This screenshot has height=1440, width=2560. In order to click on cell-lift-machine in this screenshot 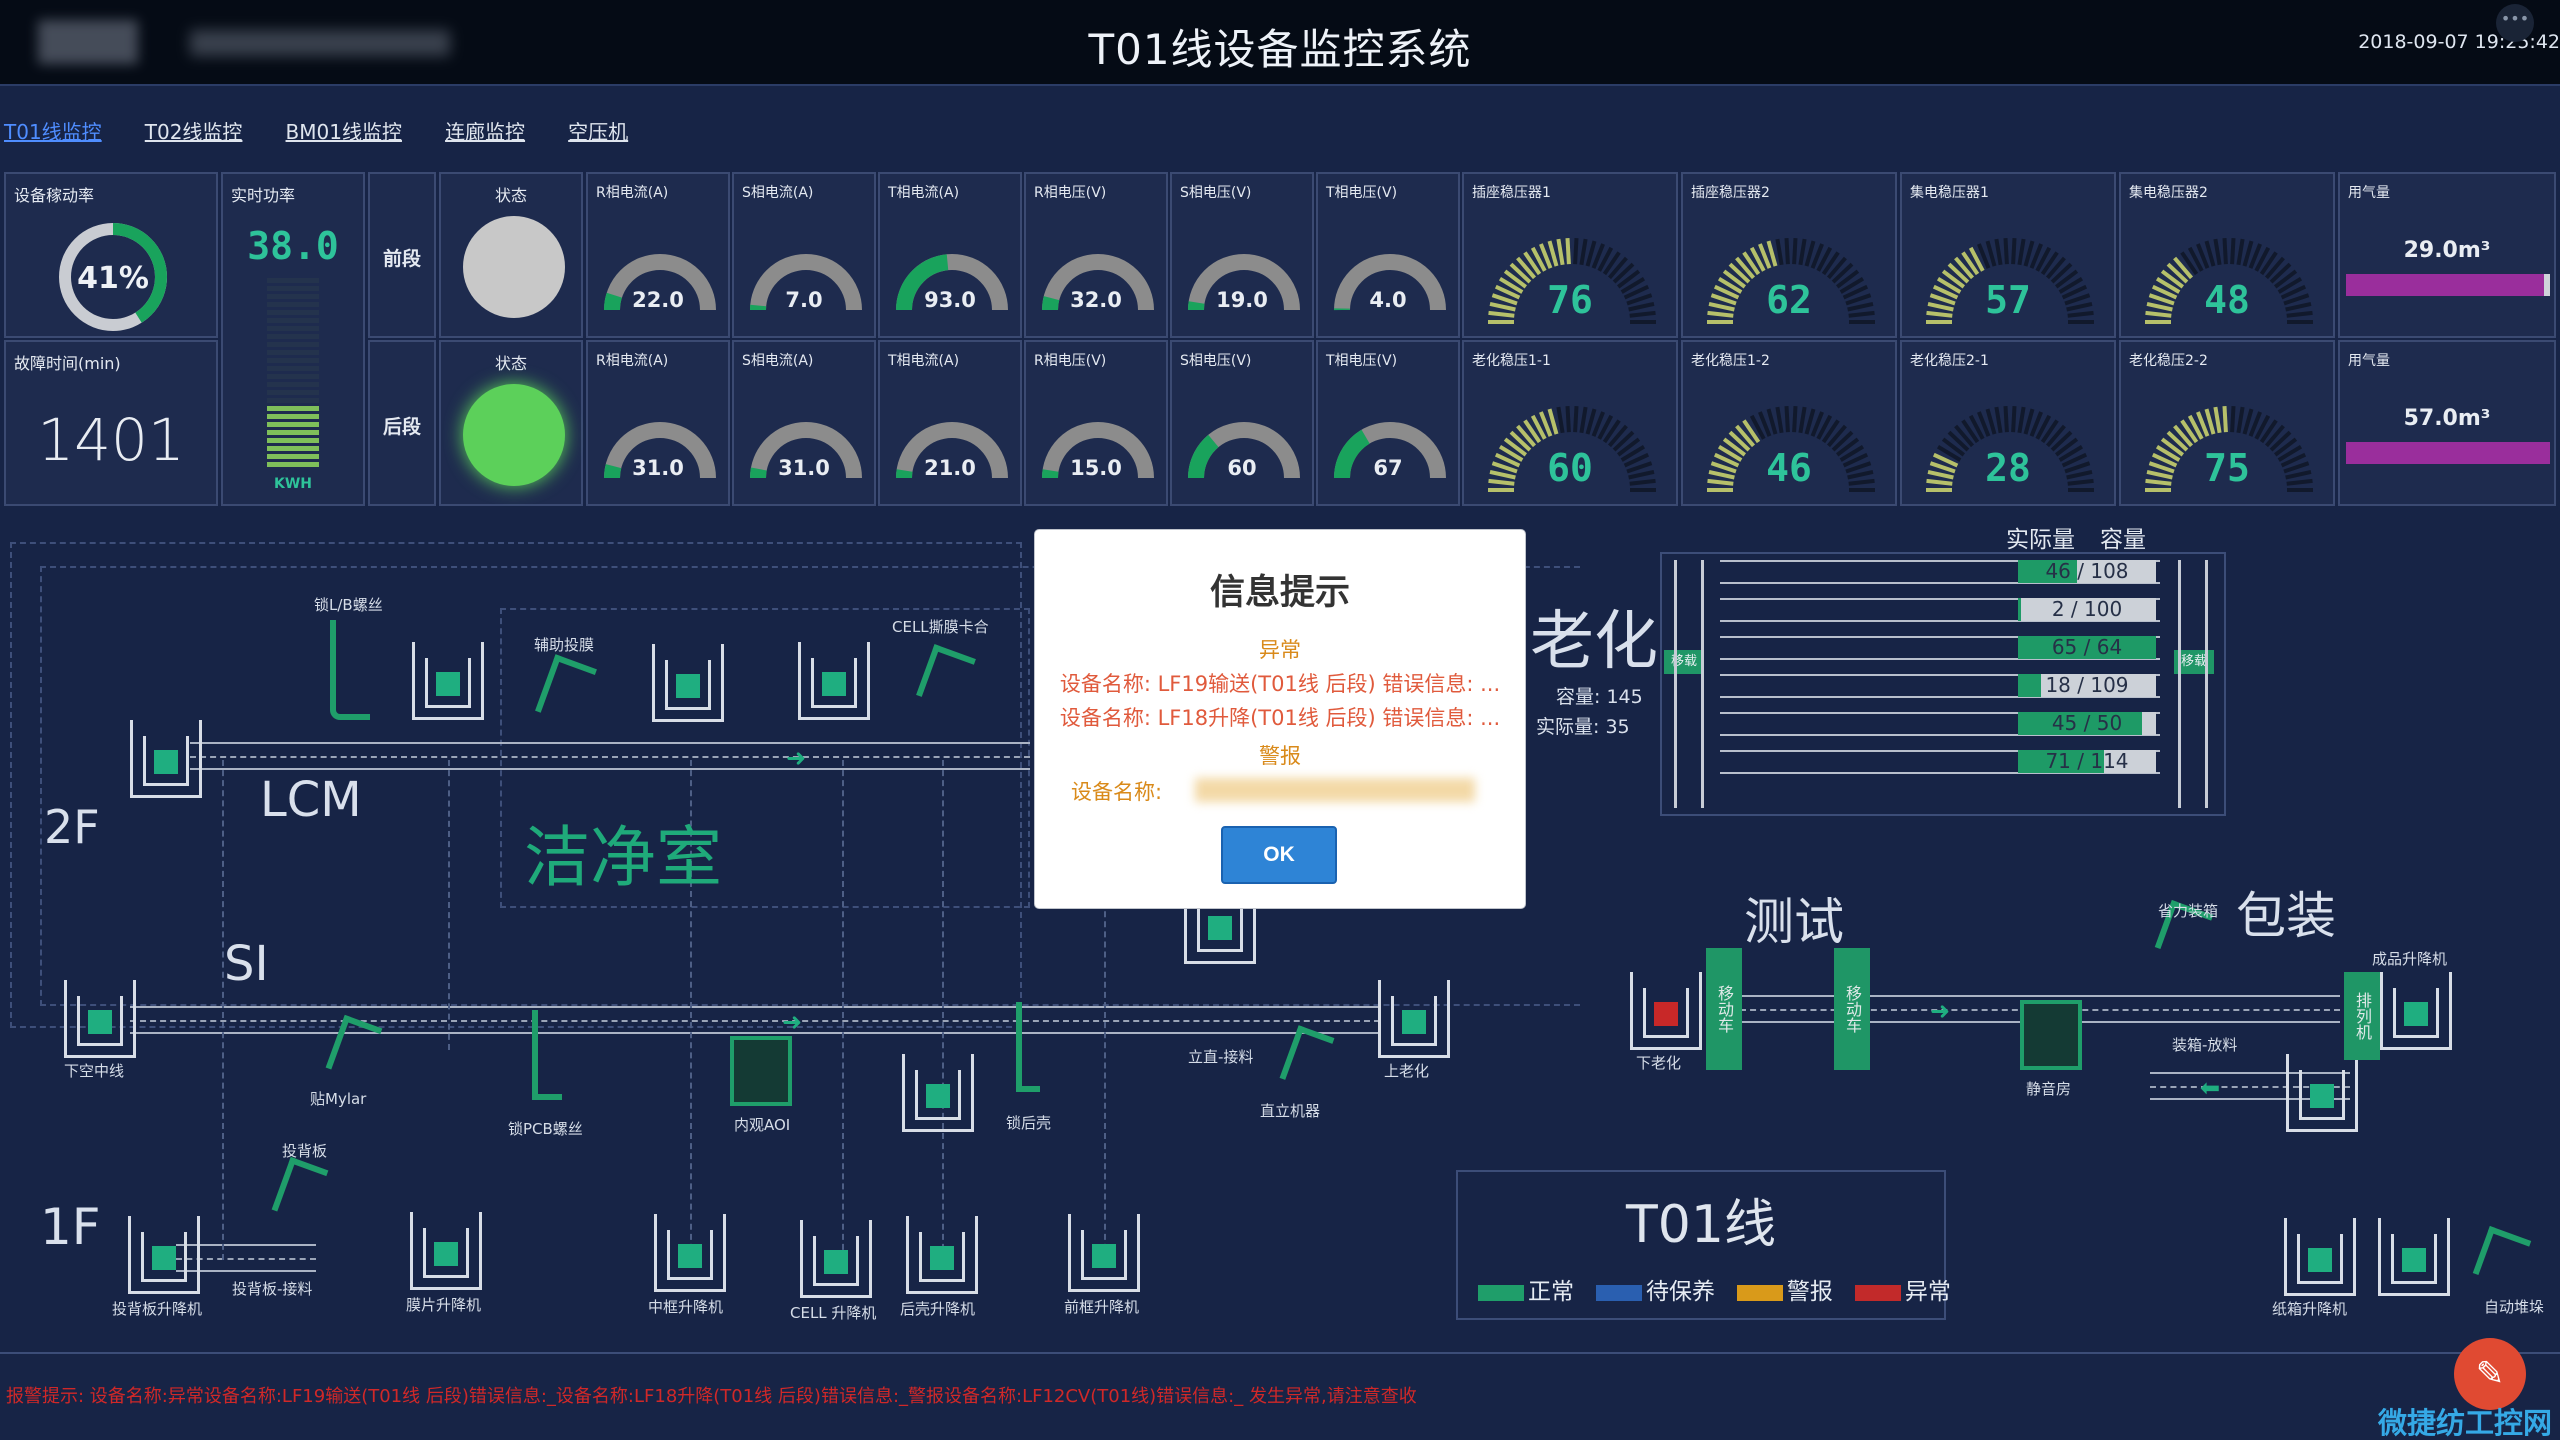, I will do `click(836, 1259)`.